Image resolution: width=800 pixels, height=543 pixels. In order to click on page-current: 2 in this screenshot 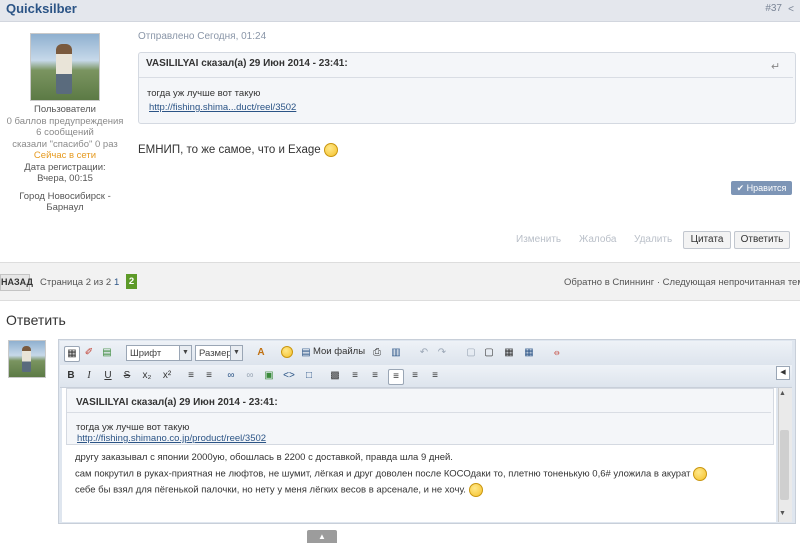, I will do `click(131, 281)`.